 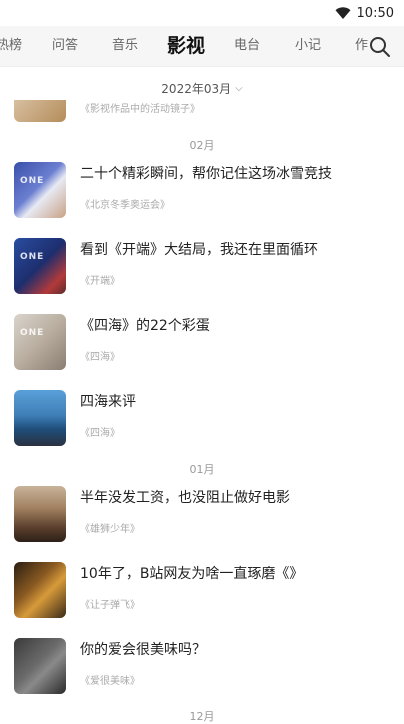 What do you see at coordinates (185, 498) in the screenshot?
I see `item-title: 半年没发工资，也没阻止做好电影` at bounding box center [185, 498].